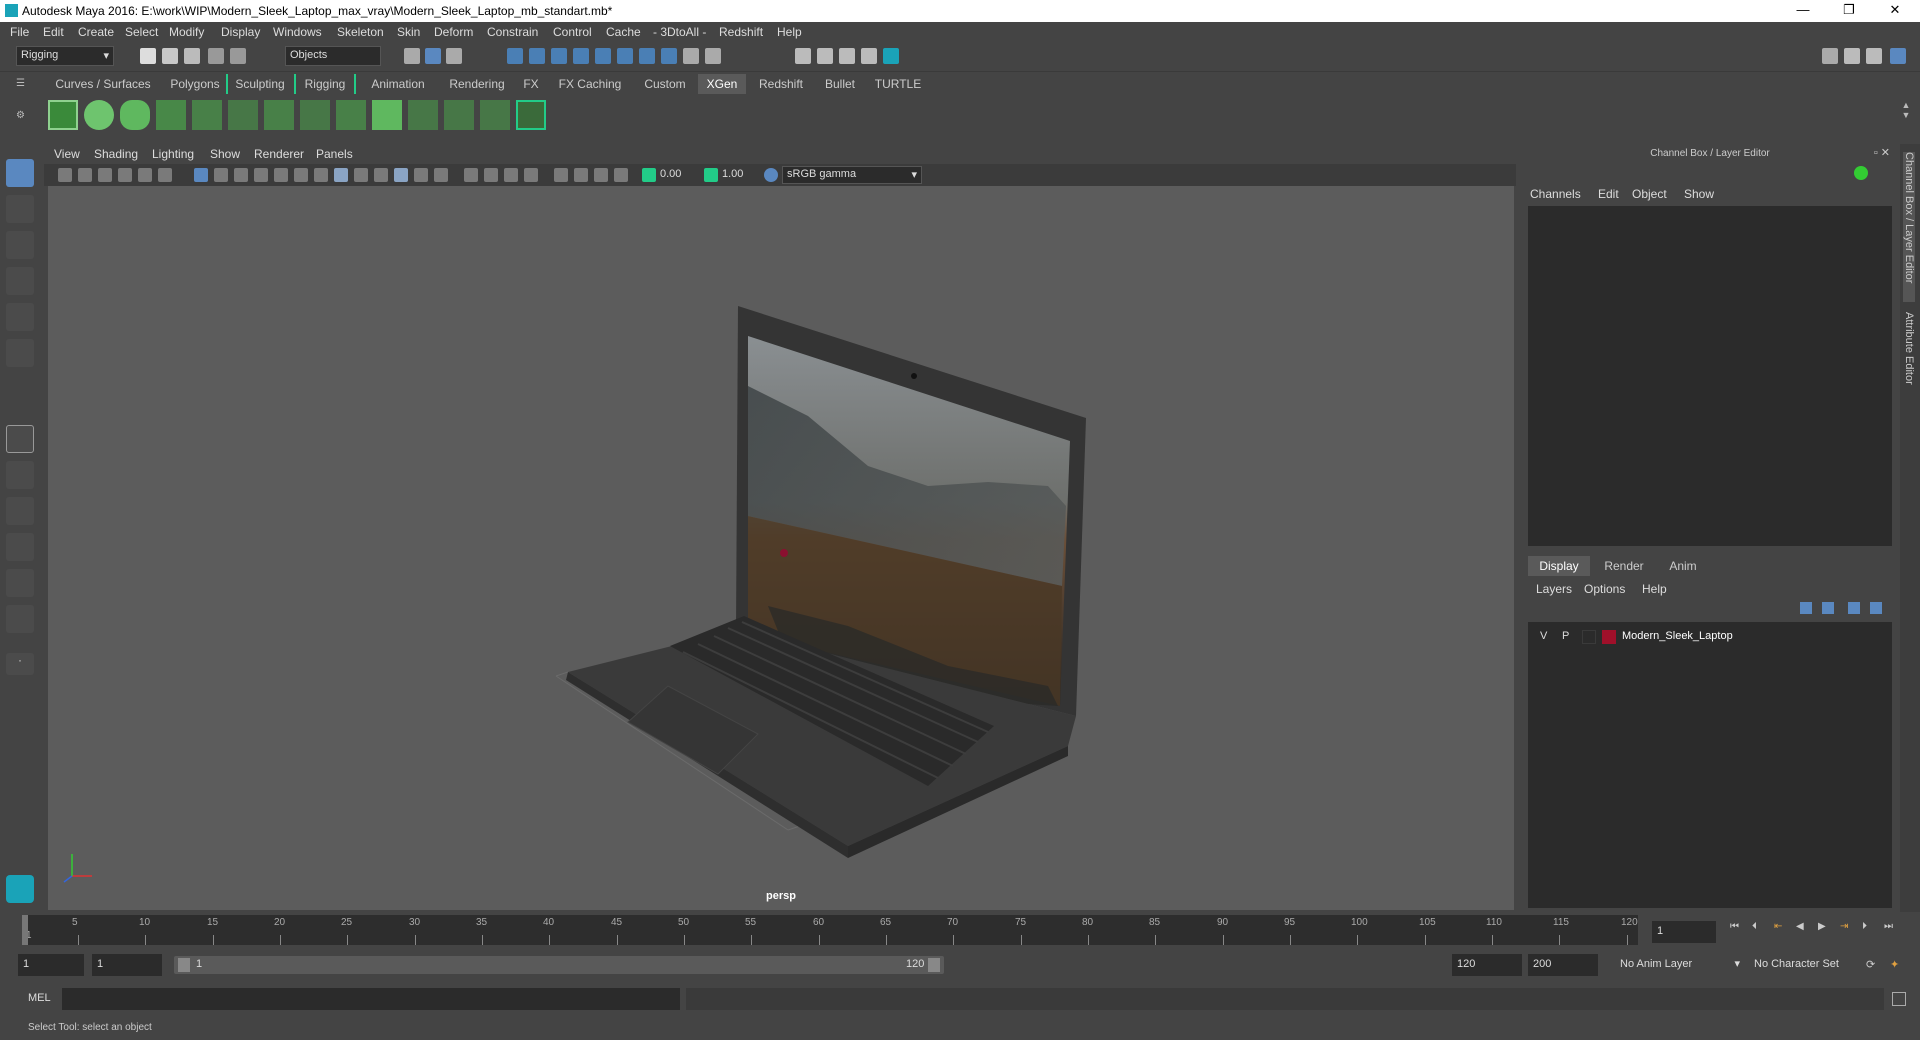 This screenshot has width=1920, height=1040. I want to click on rotate-tool-icon, so click(20, 317).